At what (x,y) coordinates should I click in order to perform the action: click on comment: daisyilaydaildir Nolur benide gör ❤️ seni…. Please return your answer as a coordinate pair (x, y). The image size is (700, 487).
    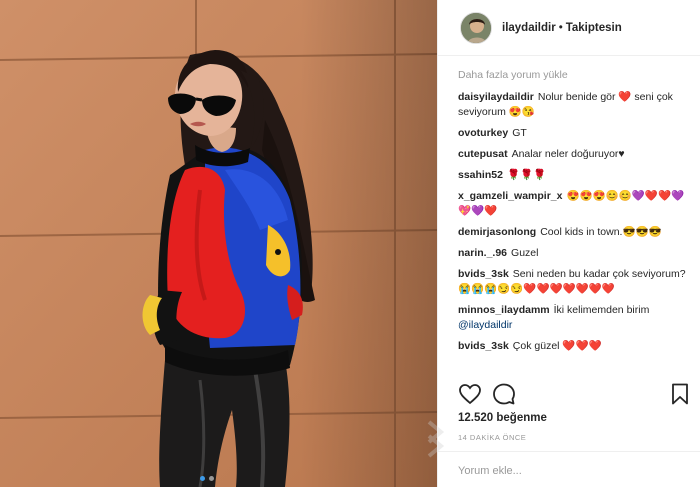
    Looking at the image, I should click on (576, 105).